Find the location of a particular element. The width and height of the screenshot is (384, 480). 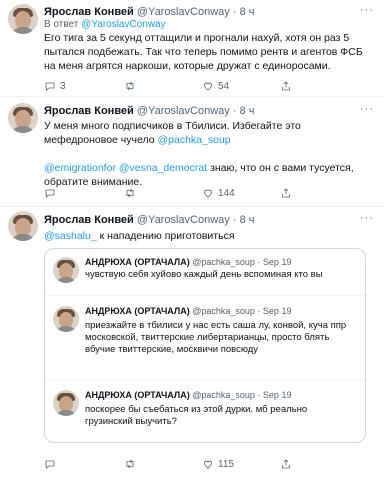

mention-link: @sashalu_ is located at coordinates (70, 236).